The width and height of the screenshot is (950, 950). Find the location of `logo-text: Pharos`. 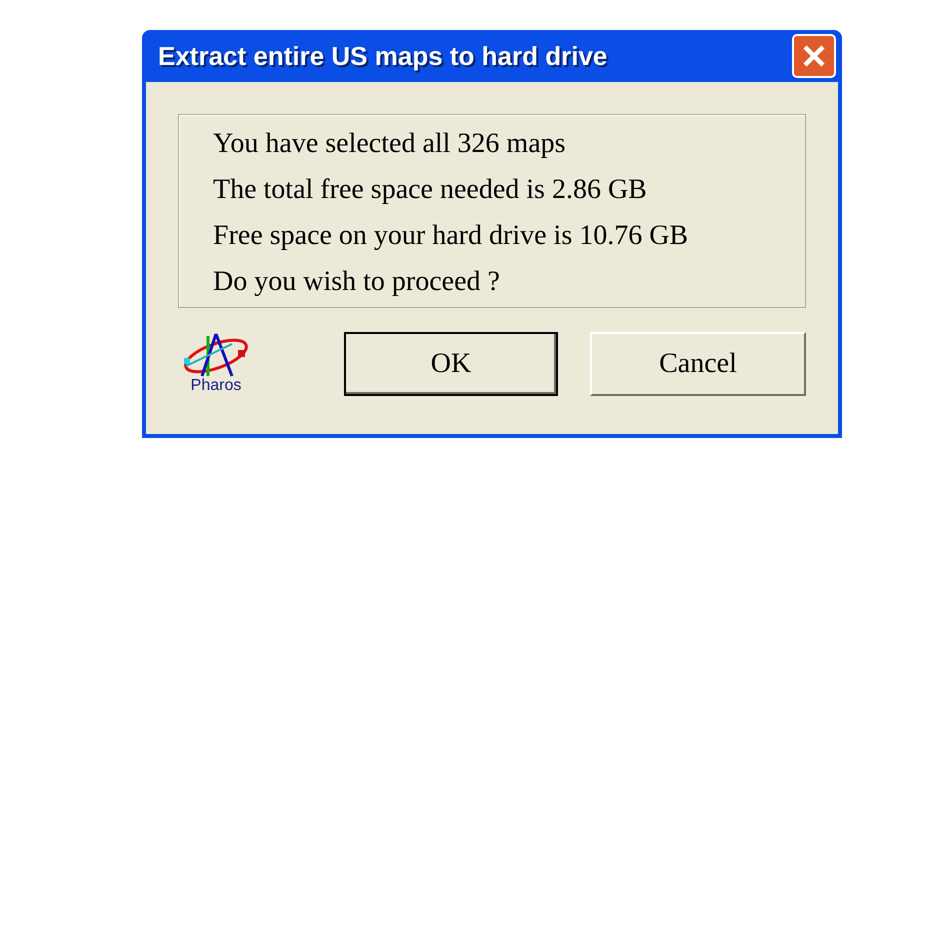

logo-text: Pharos is located at coordinates (216, 386).